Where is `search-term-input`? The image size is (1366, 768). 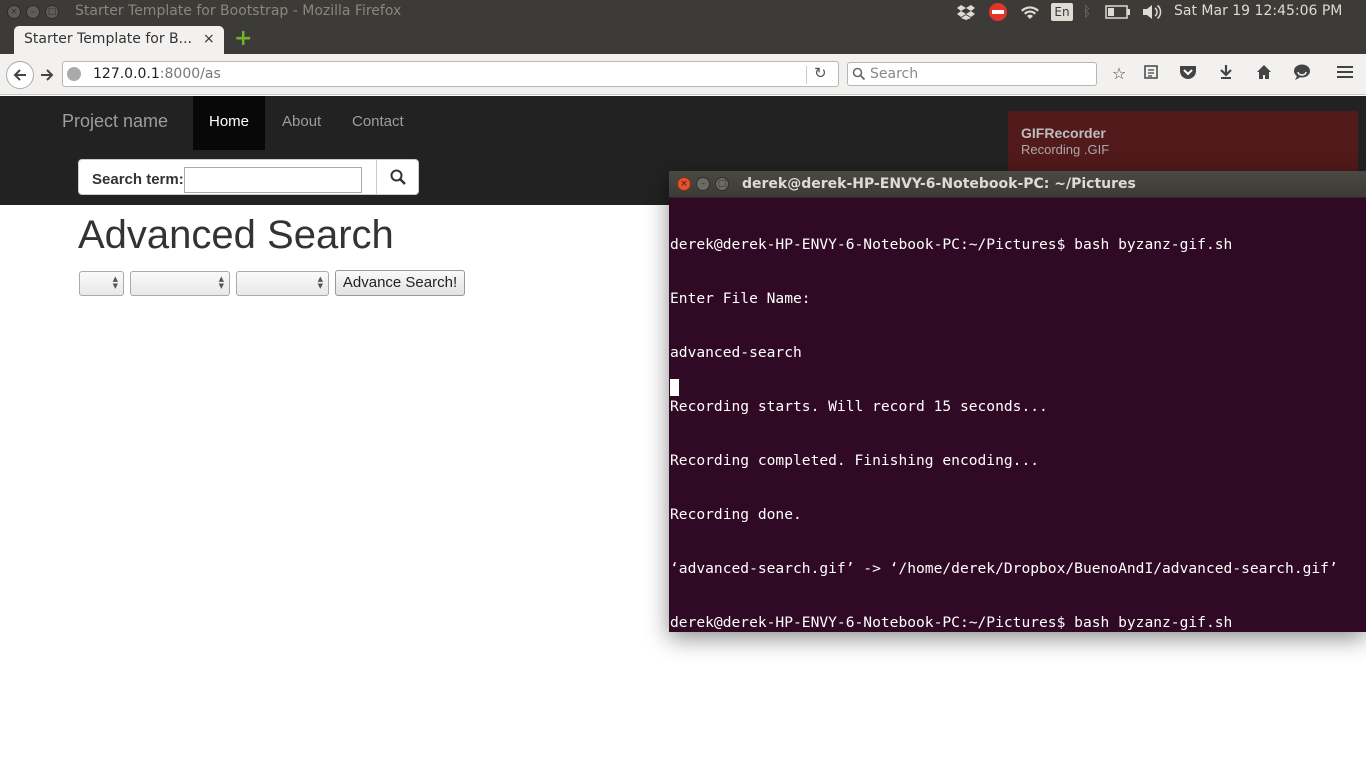 search-term-input is located at coordinates (273, 180).